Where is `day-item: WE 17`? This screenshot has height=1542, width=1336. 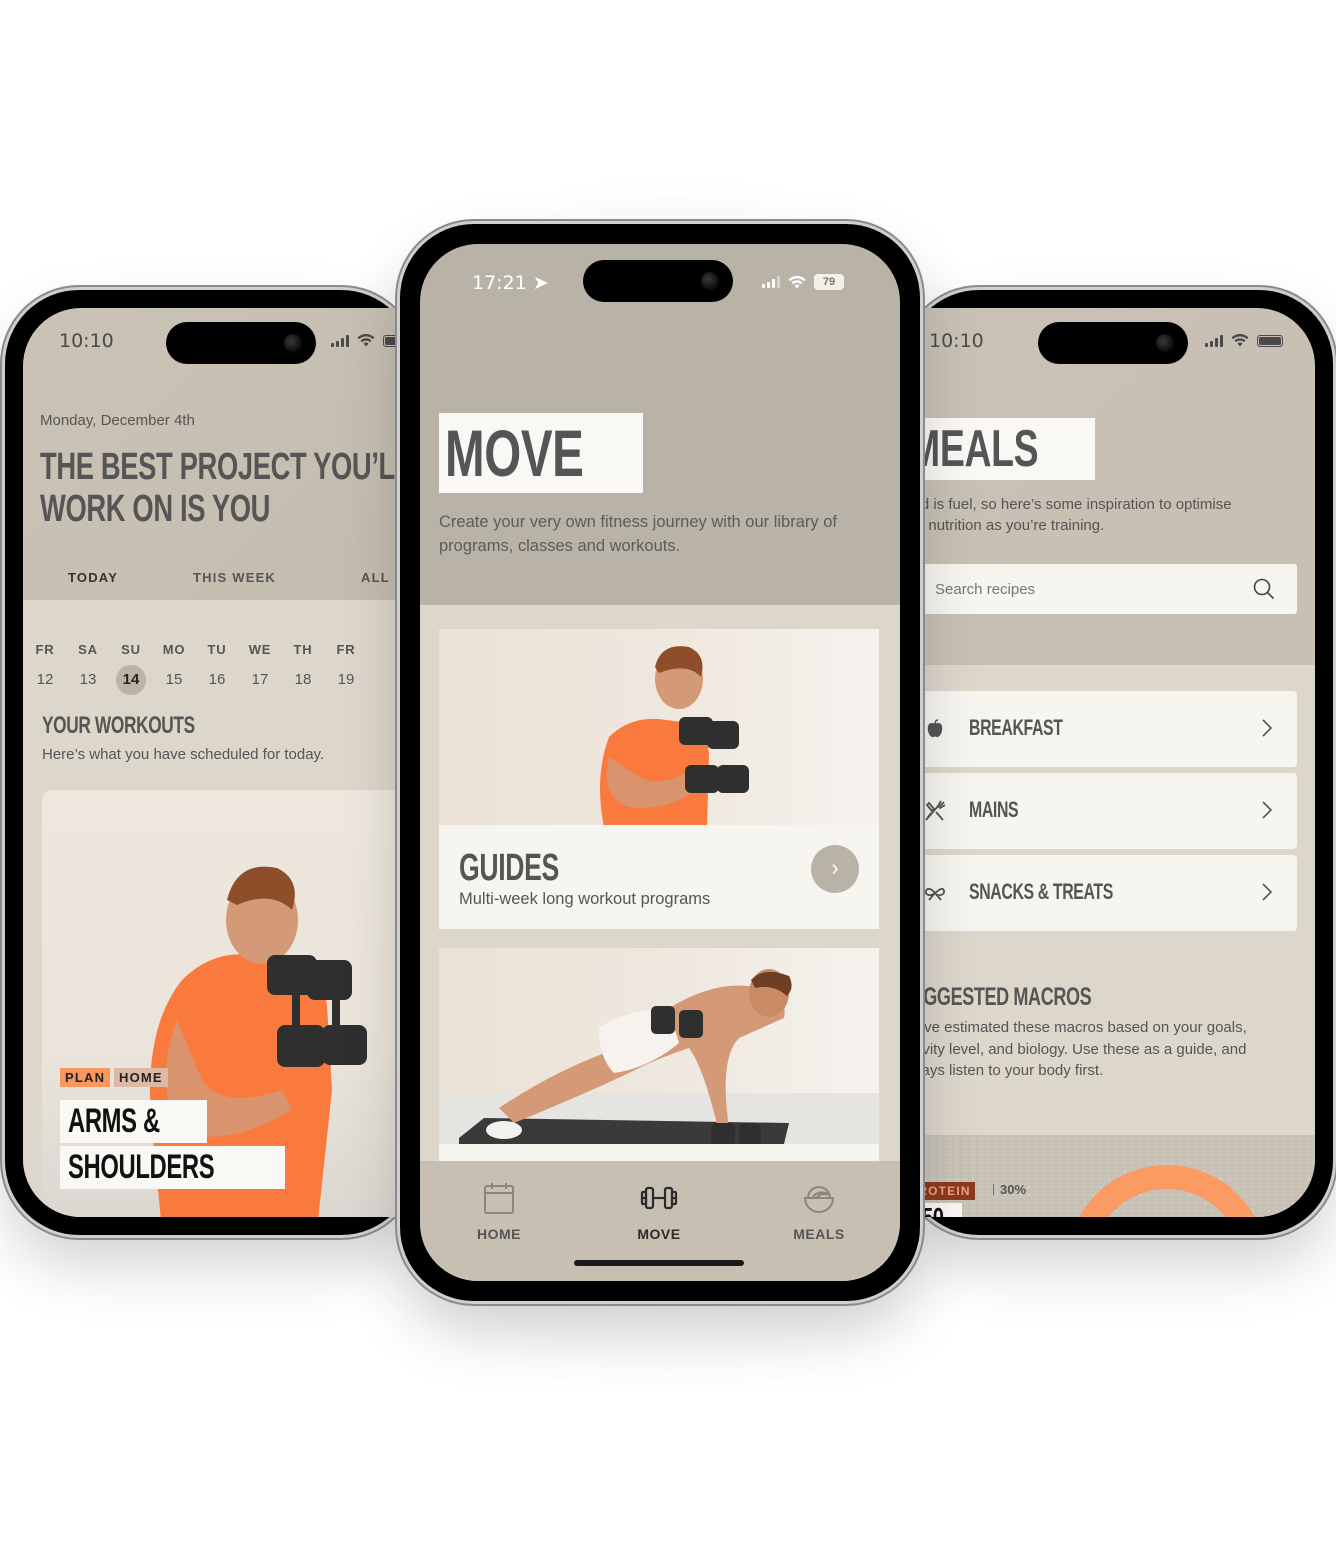 day-item: WE 17 is located at coordinates (260, 668).